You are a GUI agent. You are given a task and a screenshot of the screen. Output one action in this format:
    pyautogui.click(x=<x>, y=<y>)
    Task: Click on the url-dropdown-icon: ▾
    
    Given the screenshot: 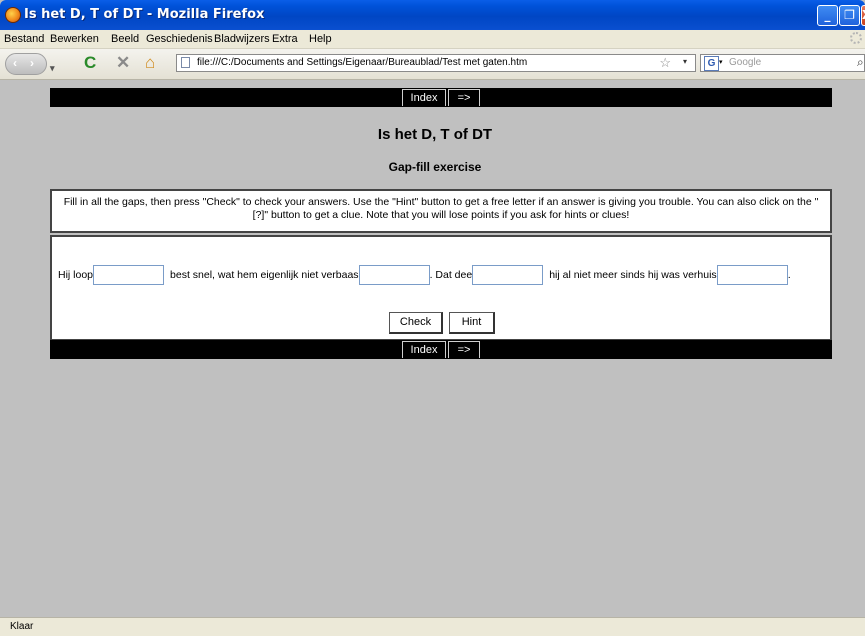 What is the action you would take?
    pyautogui.click(x=685, y=61)
    